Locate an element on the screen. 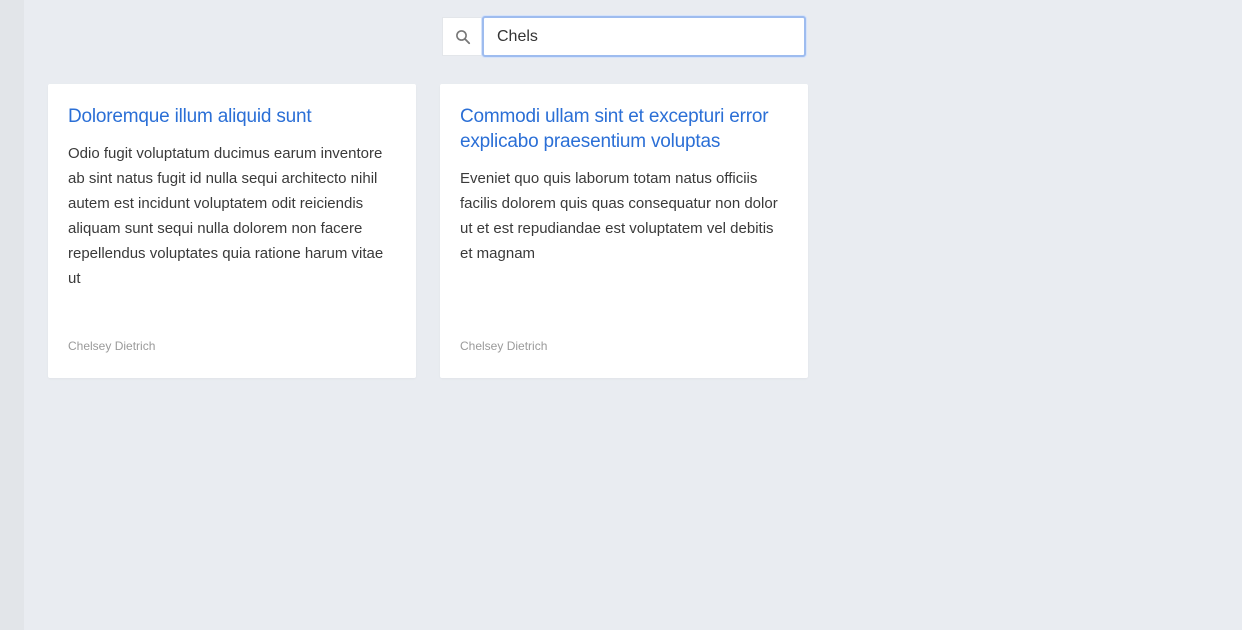 This screenshot has height=630, width=1242. search-input is located at coordinates (644, 36).